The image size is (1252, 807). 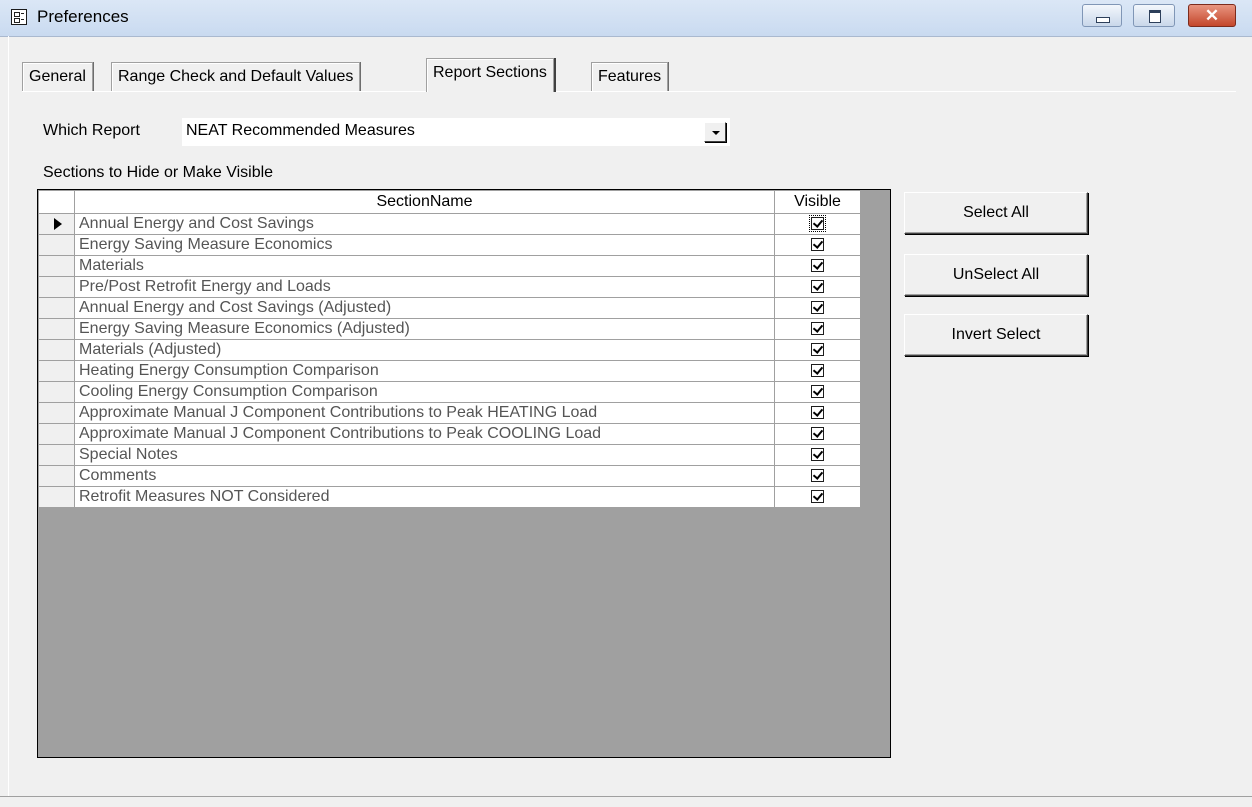 What do you see at coordinates (236, 77) in the screenshot?
I see `tab-range-check: Range Check and Default Values` at bounding box center [236, 77].